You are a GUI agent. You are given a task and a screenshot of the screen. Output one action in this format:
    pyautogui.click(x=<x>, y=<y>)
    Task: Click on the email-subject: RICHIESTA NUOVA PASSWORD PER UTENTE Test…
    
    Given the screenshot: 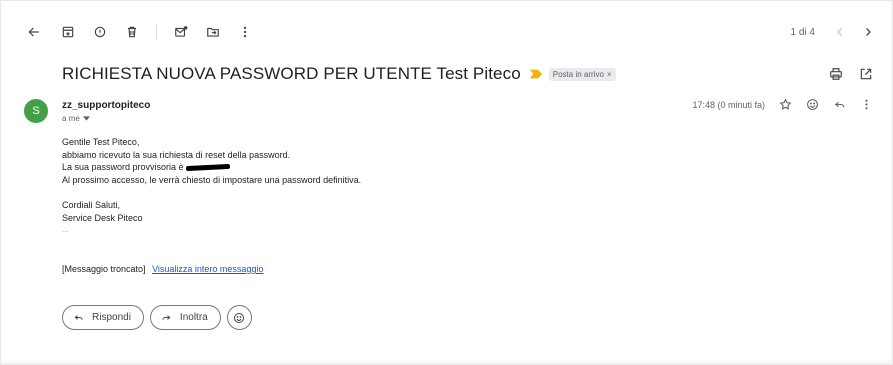 What is the action you would take?
    pyautogui.click(x=291, y=73)
    